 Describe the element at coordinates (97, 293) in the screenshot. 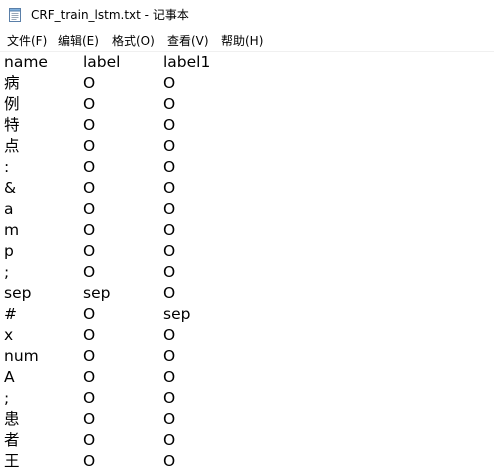

I see `text-field-col-1: sep` at that location.